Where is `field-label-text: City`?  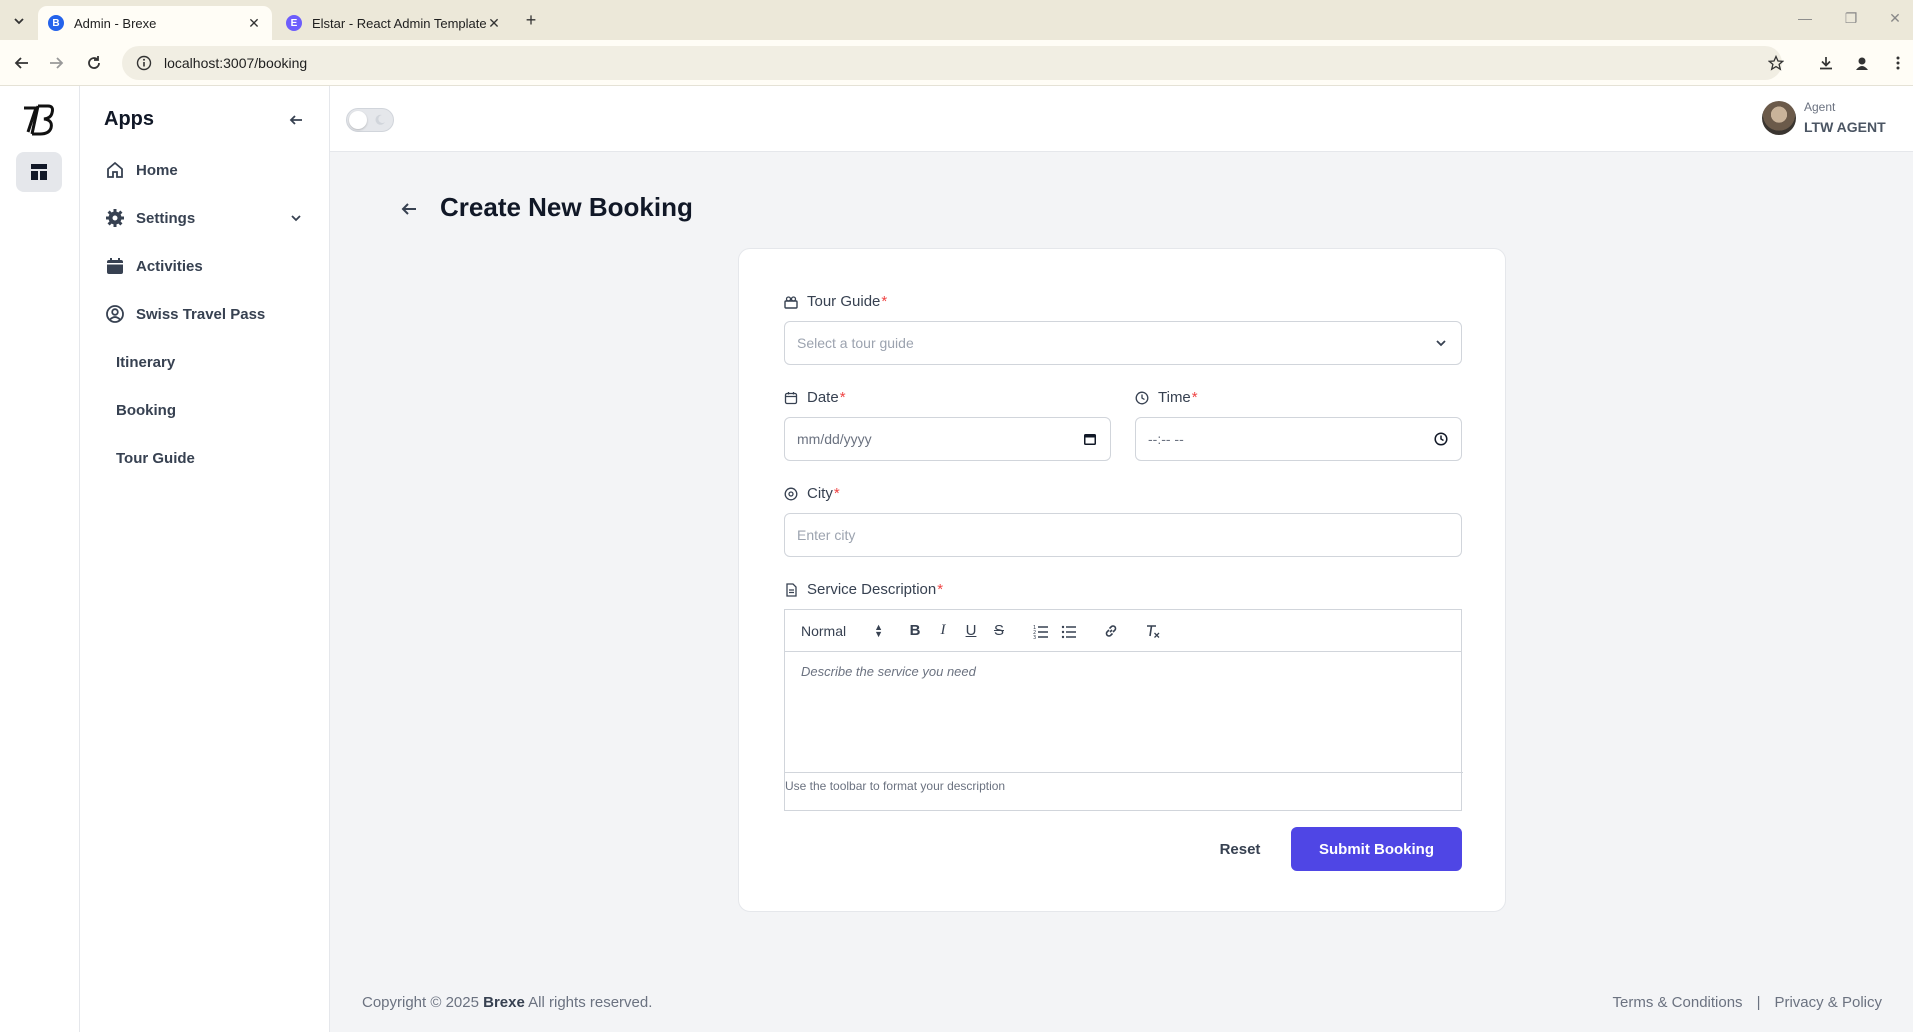 field-label-text: City is located at coordinates (820, 493).